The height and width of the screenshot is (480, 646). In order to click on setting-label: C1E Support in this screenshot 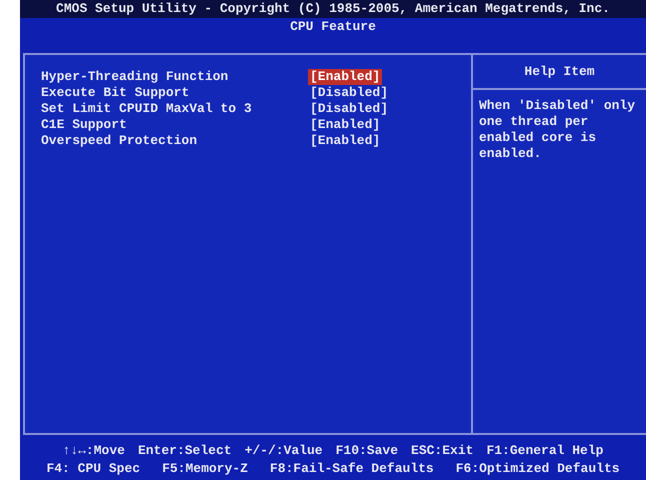, I will do `click(175, 125)`.